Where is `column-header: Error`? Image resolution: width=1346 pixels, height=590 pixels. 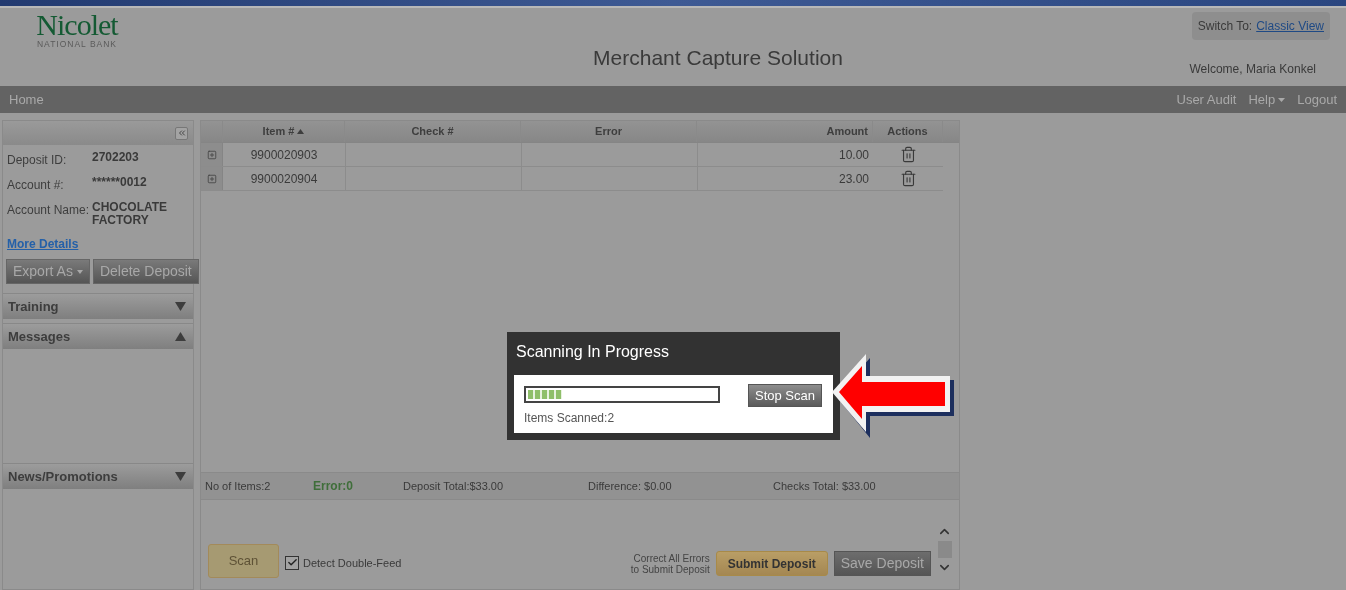
column-header: Error is located at coordinates (609, 131).